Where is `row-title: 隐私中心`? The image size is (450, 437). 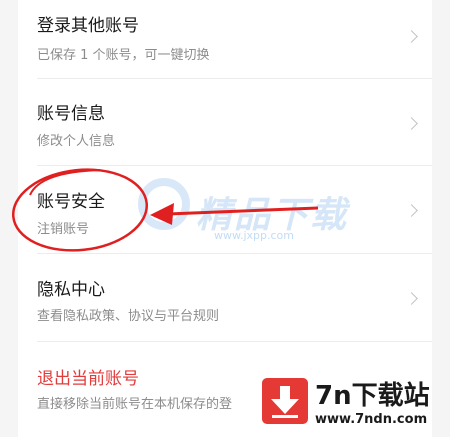
row-title: 隐私中心 is located at coordinates (71, 290).